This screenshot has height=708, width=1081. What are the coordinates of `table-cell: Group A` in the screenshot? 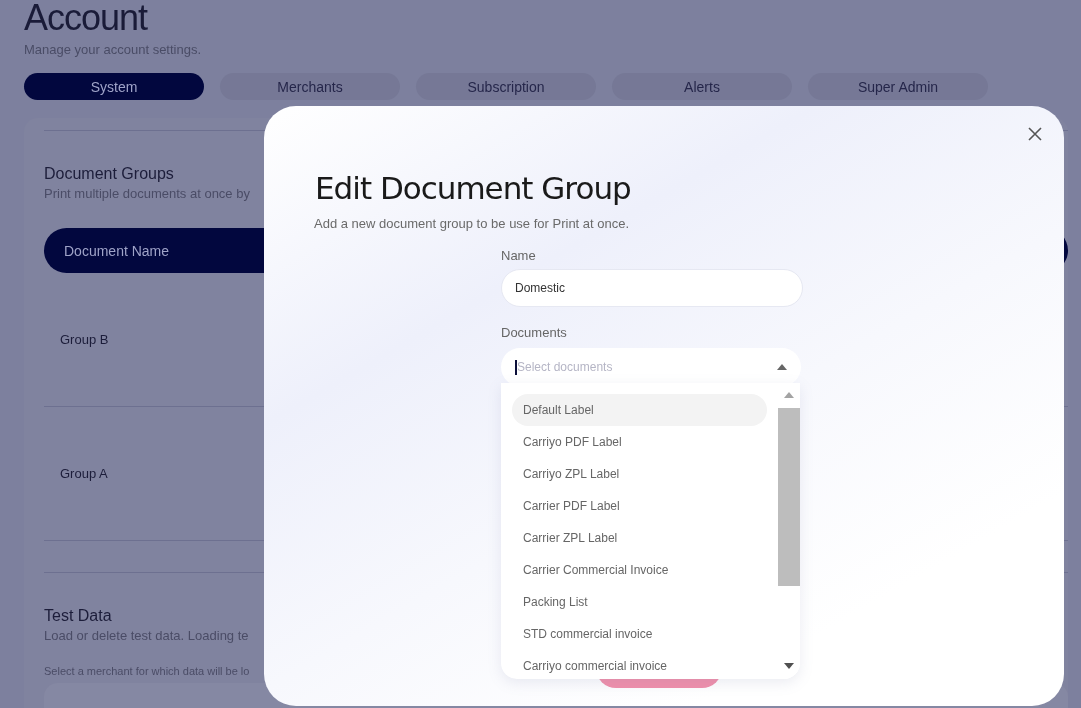 It's located at (84, 473).